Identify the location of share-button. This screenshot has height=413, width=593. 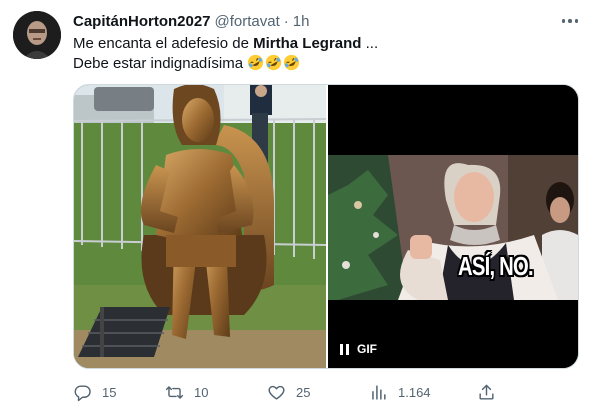
(491, 392).